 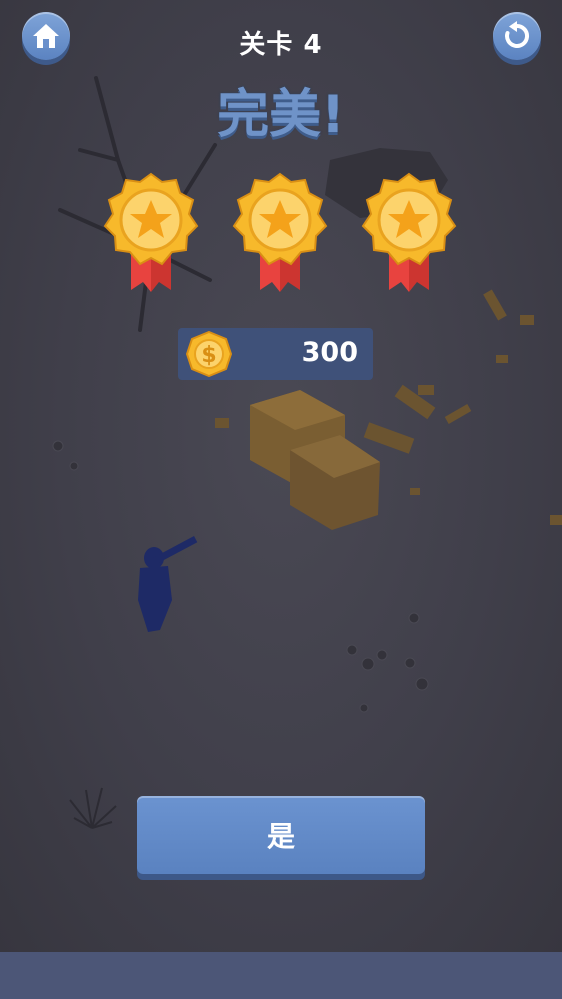 I want to click on coin-amount: 300, so click(x=329, y=352).